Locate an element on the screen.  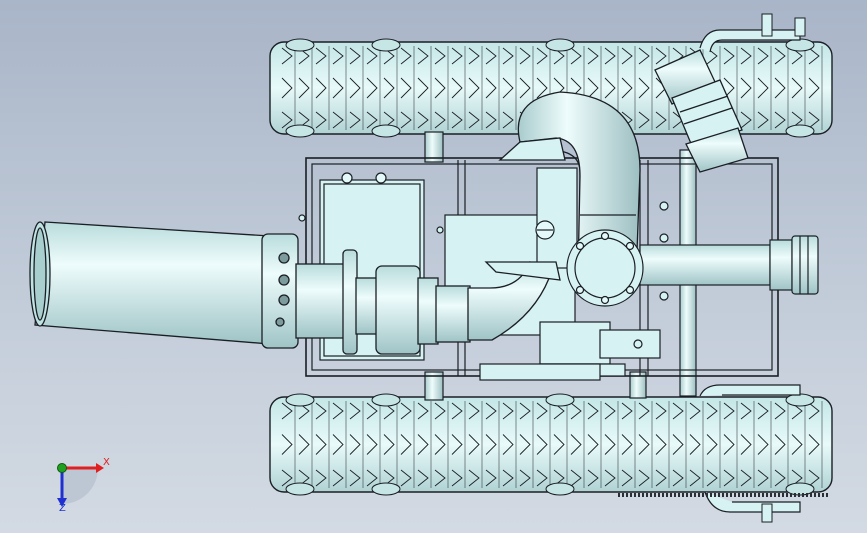
axis-z-label: Z is located at coordinates (62, 508).